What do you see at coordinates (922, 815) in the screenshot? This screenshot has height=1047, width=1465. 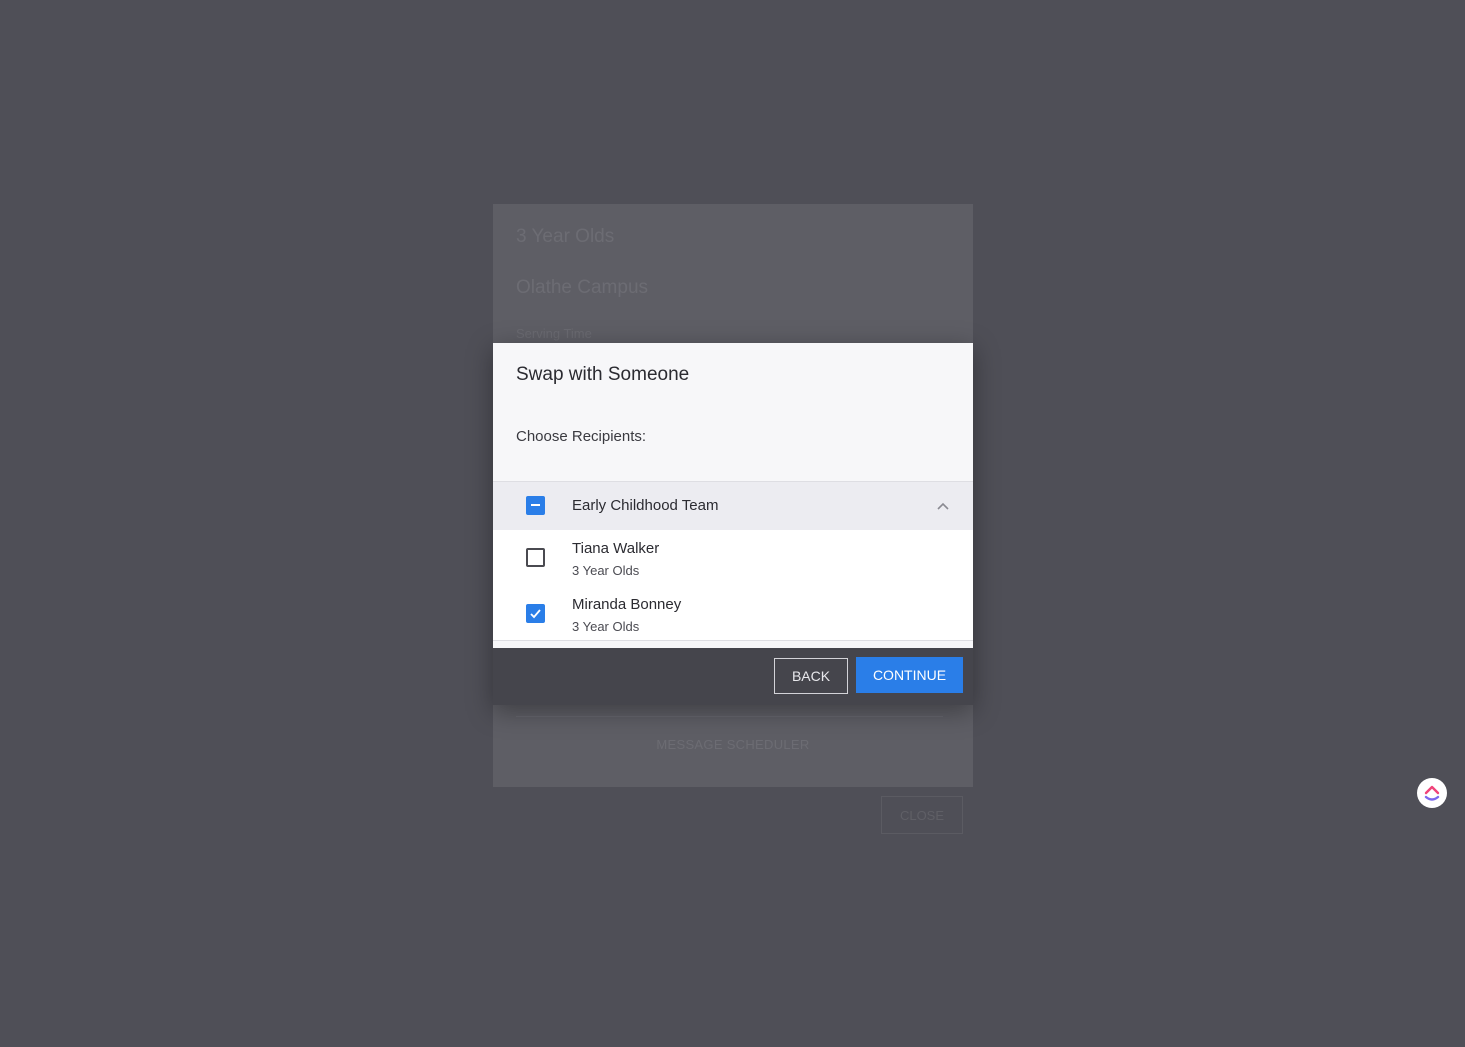 I see `background-close-button: CLOSE` at bounding box center [922, 815].